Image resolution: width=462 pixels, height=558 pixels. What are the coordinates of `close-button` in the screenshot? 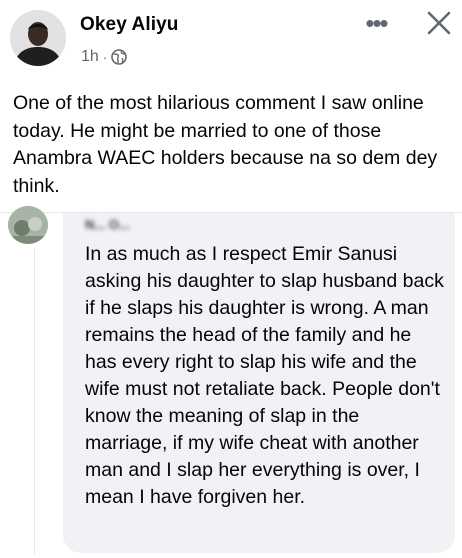 It's located at (439, 23).